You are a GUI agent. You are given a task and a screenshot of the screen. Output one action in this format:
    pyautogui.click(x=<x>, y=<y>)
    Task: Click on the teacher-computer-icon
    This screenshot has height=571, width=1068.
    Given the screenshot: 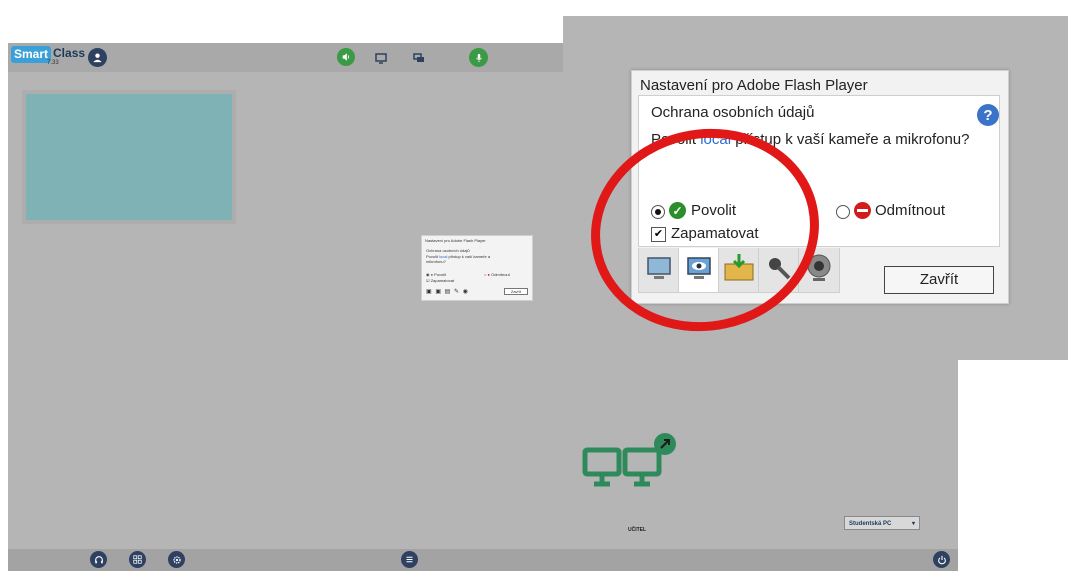 What is the action you would take?
    pyautogui.click(x=627, y=467)
    